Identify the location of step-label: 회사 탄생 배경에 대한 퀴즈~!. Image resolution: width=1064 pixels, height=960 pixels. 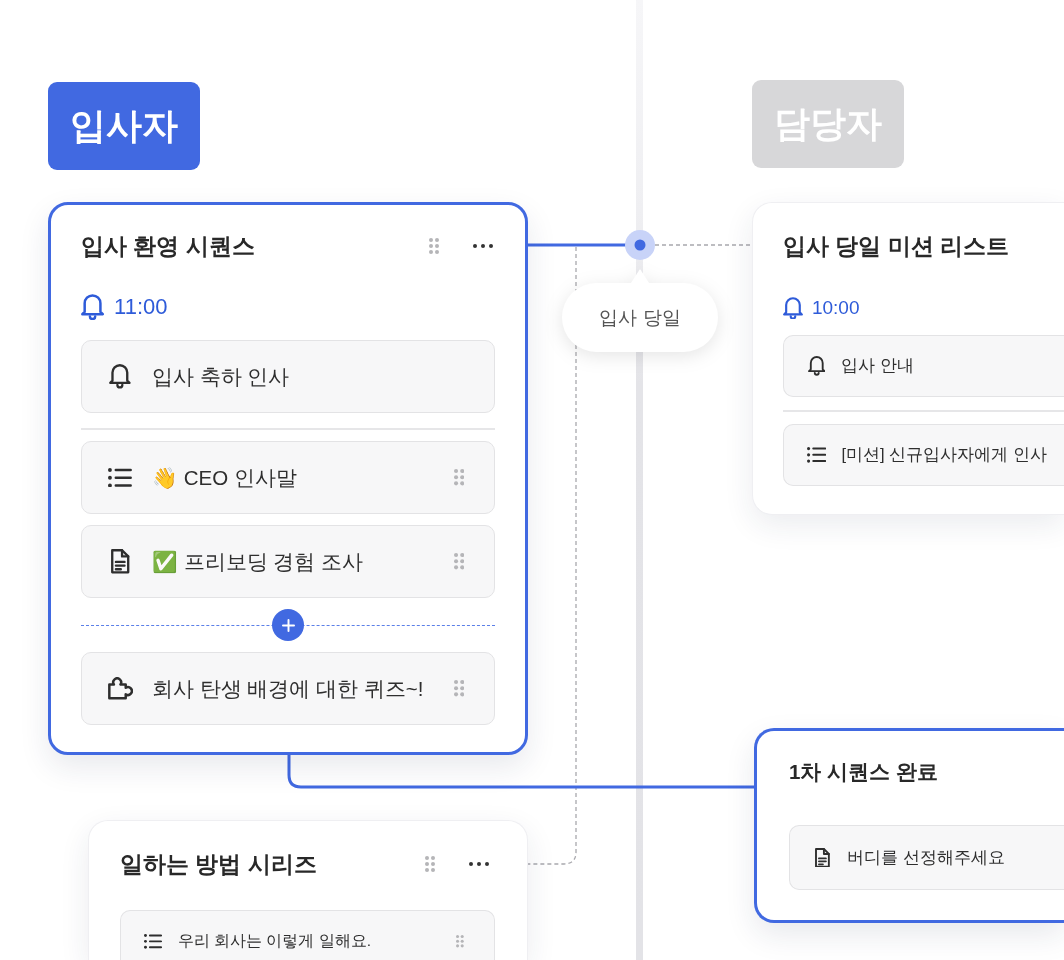
(288, 688).